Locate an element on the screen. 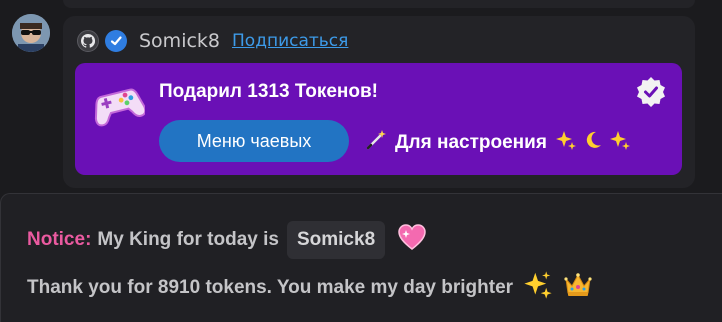 Image resolution: width=722 pixels, height=322 pixels. github-icon is located at coordinates (88, 41).